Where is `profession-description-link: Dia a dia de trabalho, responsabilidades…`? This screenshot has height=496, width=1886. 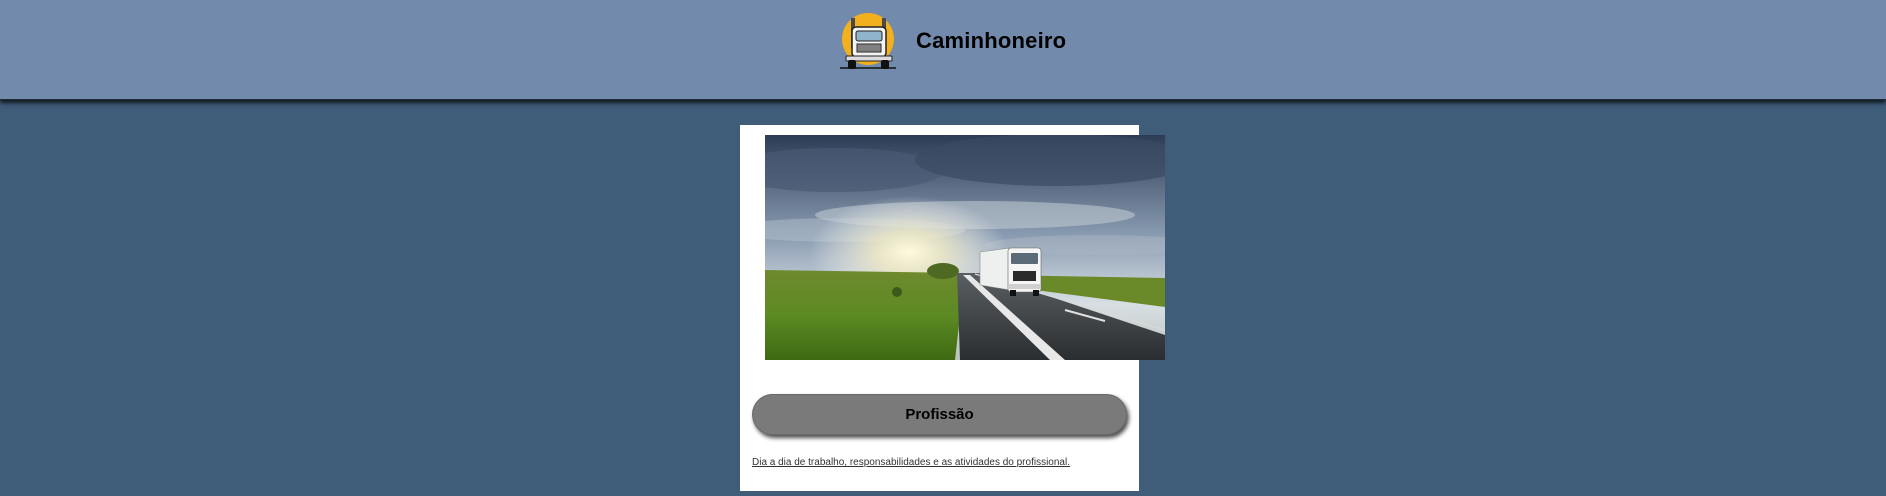
profession-description-link: Dia a dia de trabalho, responsabilidades… is located at coordinates (911, 462).